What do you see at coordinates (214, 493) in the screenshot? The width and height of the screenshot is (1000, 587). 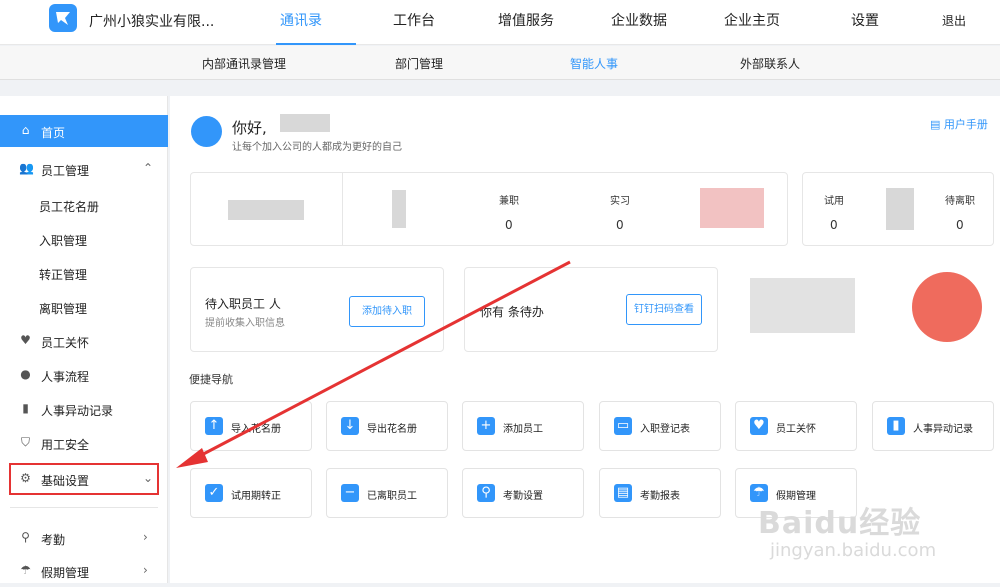 I see `user-check-icon: ✓` at bounding box center [214, 493].